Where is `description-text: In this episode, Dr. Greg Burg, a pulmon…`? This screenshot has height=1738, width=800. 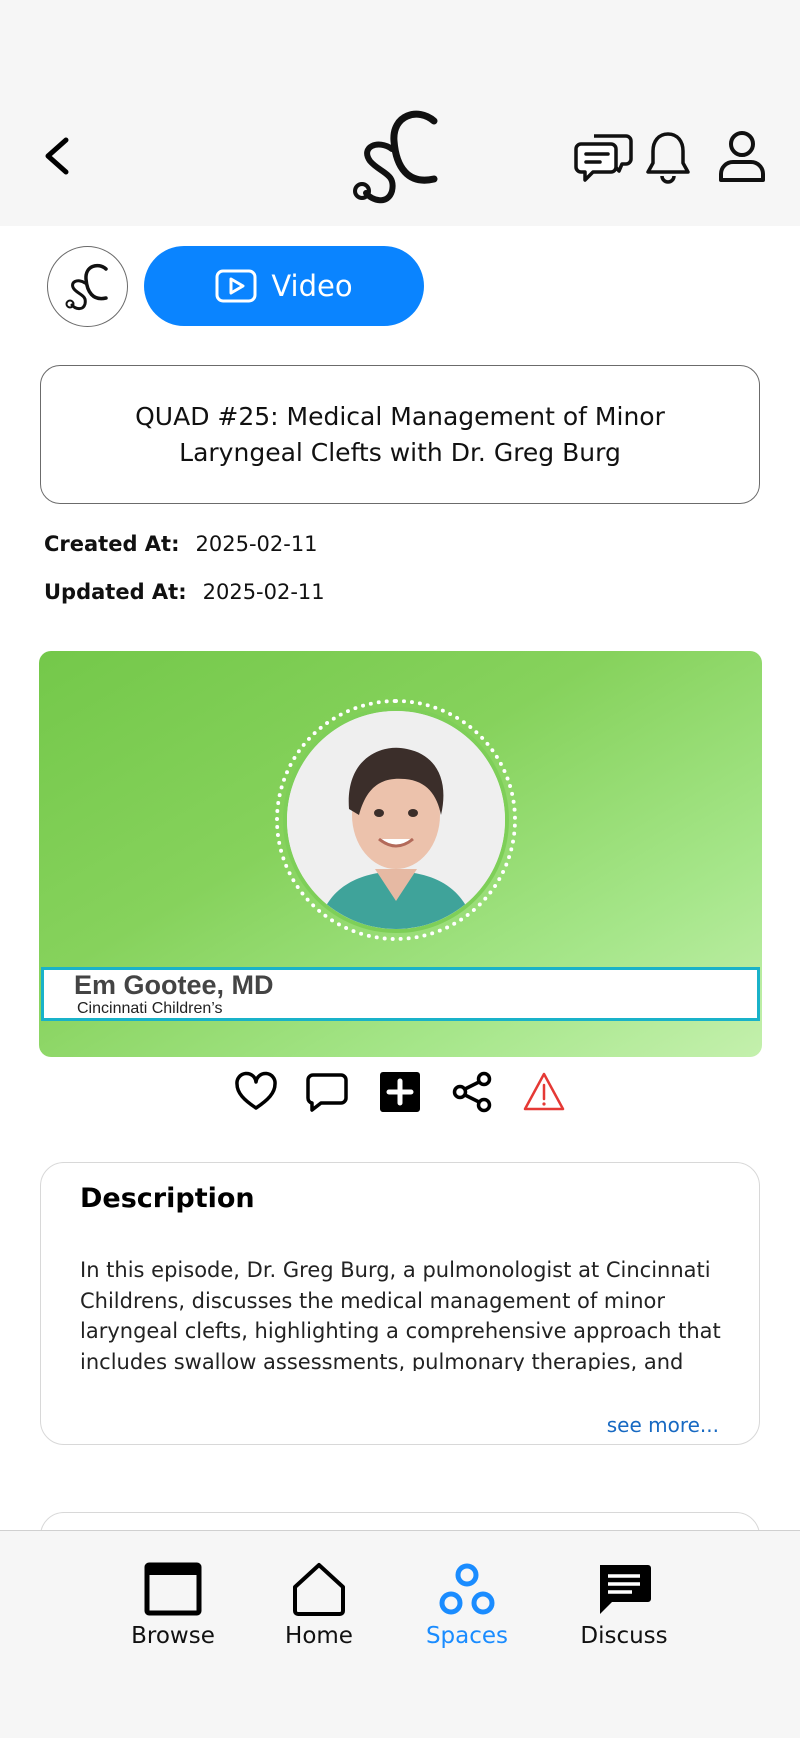
description-text: In this episode, Dr. Greg Burg, a pulmon… is located at coordinates (400, 1314).